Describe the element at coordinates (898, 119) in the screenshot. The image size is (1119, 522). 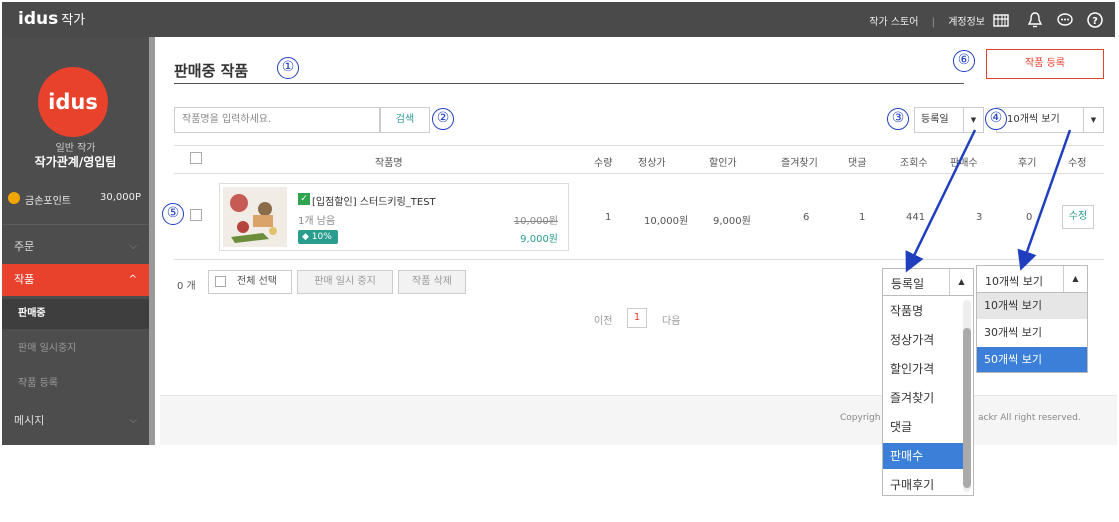
I see `callout-3: ③` at that location.